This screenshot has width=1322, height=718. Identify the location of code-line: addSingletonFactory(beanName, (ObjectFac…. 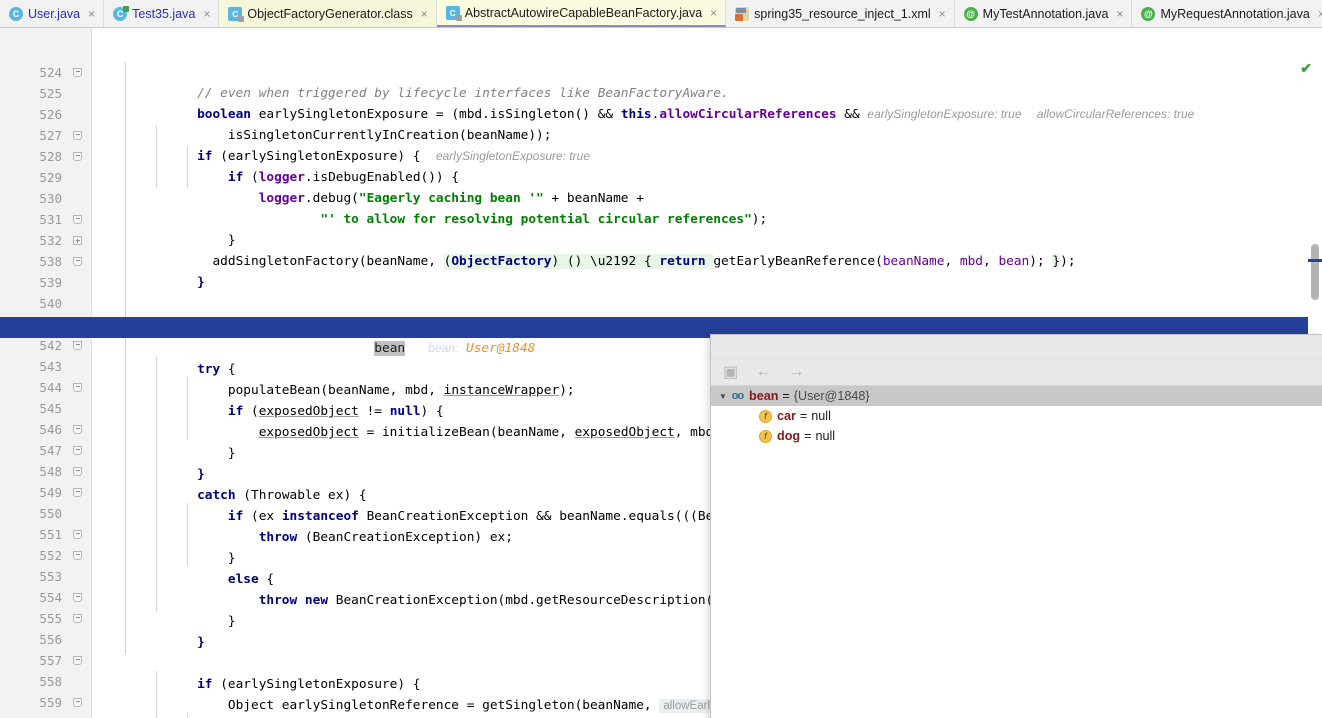
(644, 261).